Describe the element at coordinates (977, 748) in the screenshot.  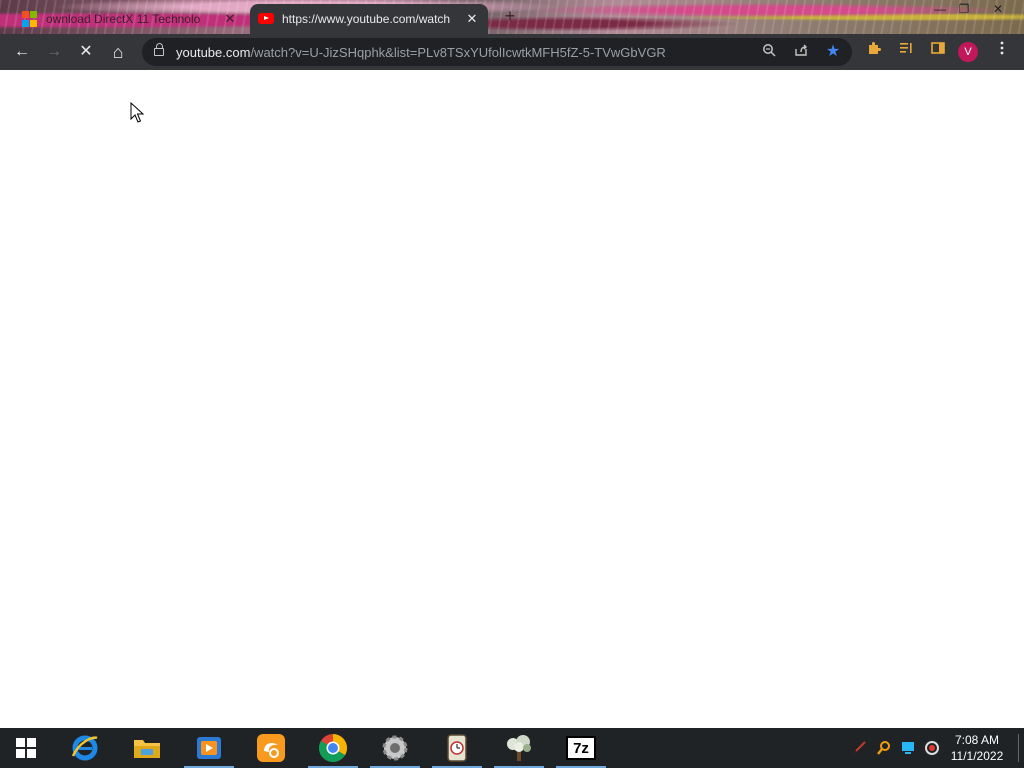
I see `taskbar-clock: 7:08 AM 11/1/2022` at that location.